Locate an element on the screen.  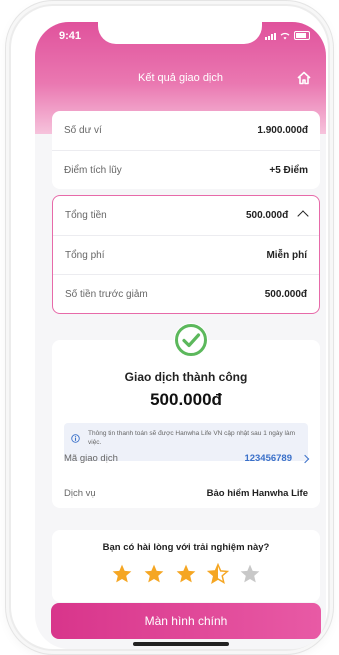
fee-label: Tổng phí is located at coordinates (85, 255).